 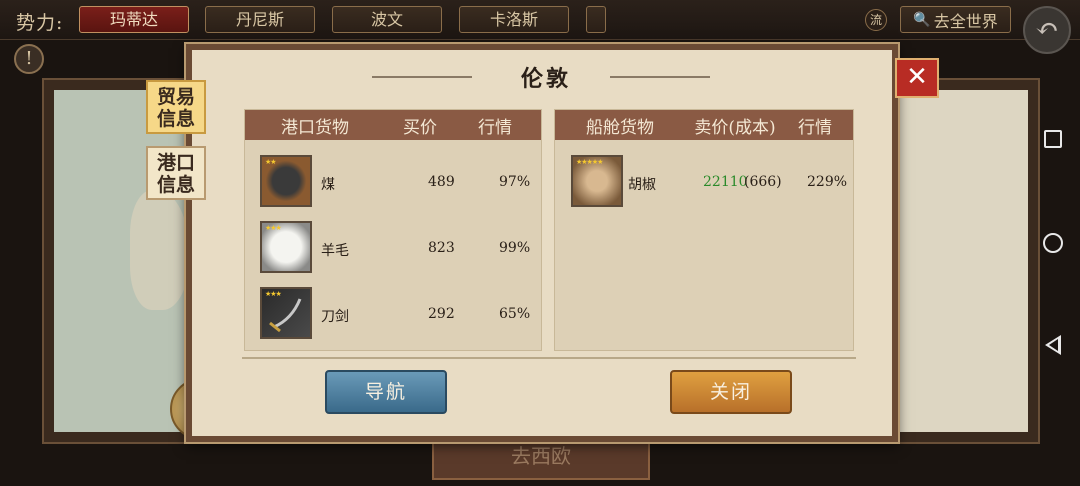 I want to click on ship-goods-header: 船舱货物 卖价(成本) 行情, so click(x=704, y=125).